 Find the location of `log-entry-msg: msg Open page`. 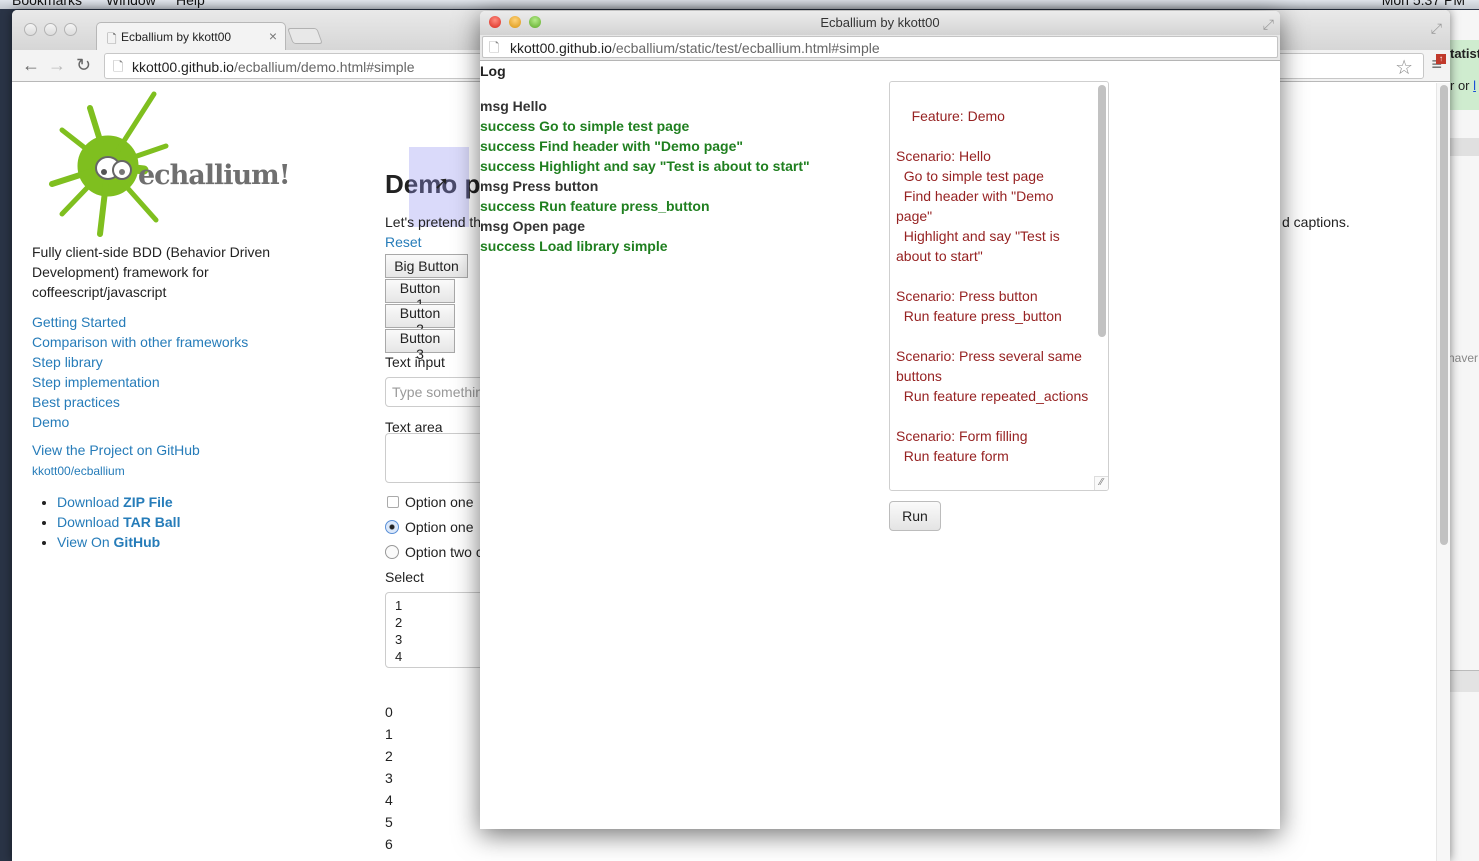

log-entry-msg: msg Open page is located at coordinates (533, 226).